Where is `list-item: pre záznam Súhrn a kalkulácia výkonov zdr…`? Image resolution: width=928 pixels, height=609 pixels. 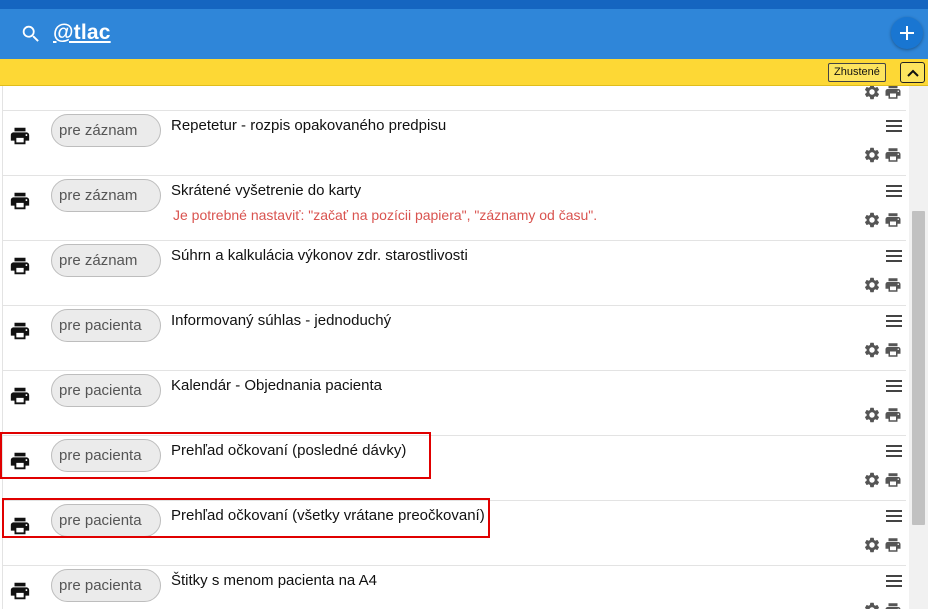
list-item: pre záznam Súhrn a kalkulácia výkonov zdr… is located at coordinates (454, 273).